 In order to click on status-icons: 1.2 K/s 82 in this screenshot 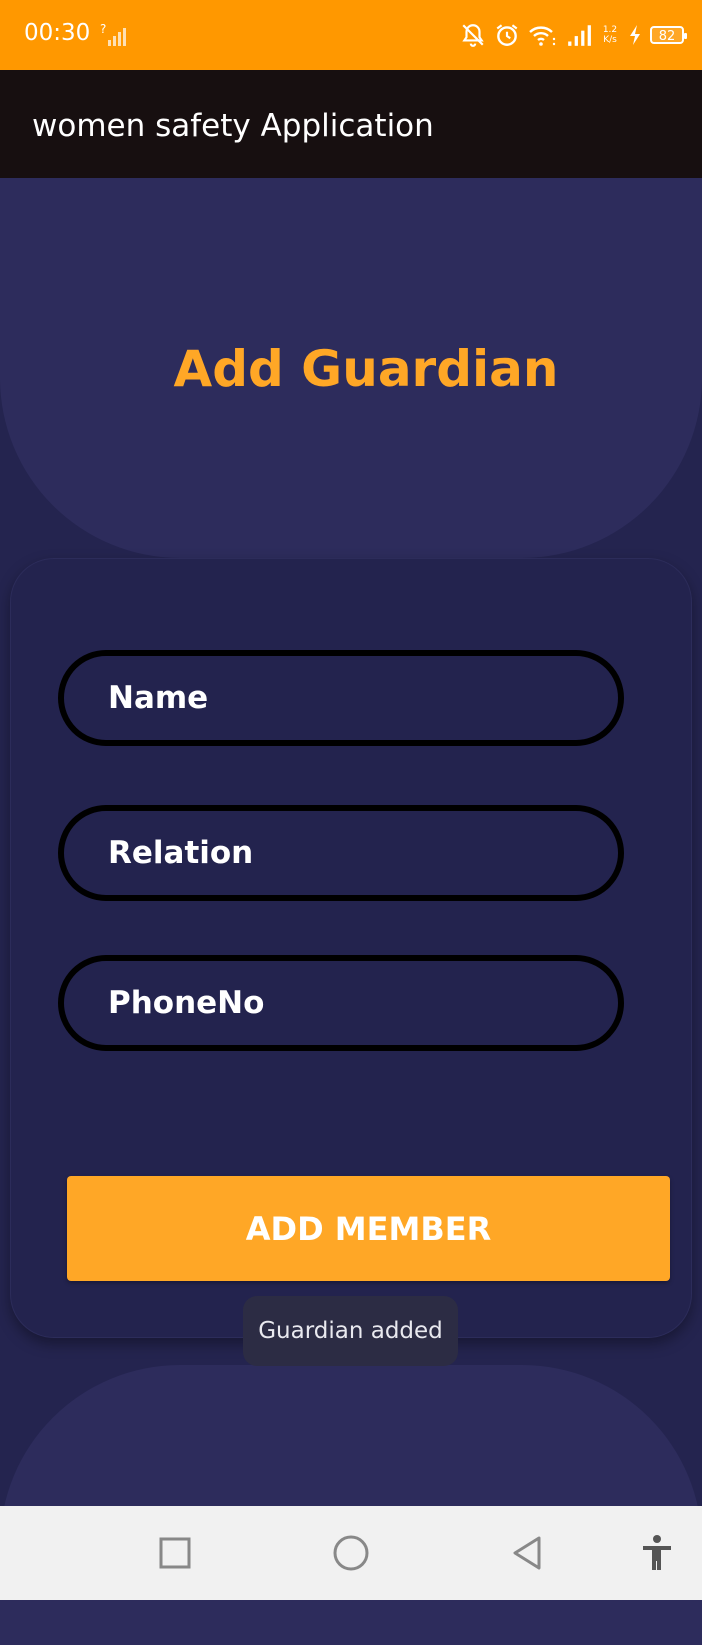, I will do `click(573, 35)`.